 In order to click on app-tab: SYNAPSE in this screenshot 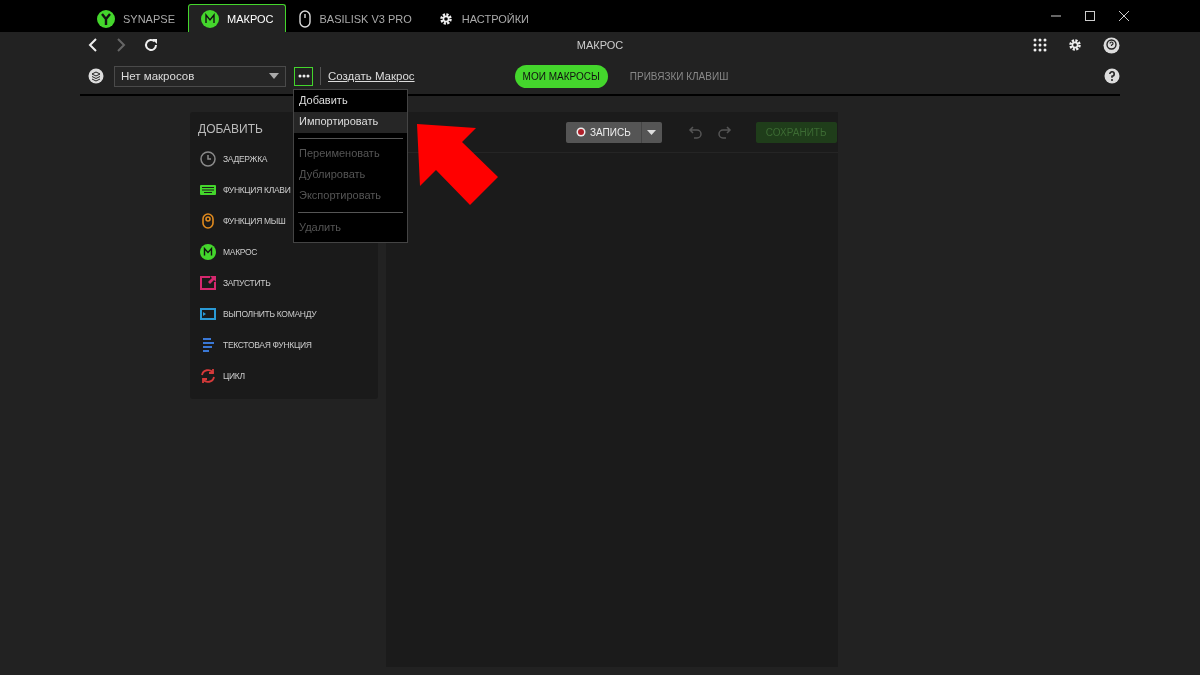, I will do `click(136, 18)`.